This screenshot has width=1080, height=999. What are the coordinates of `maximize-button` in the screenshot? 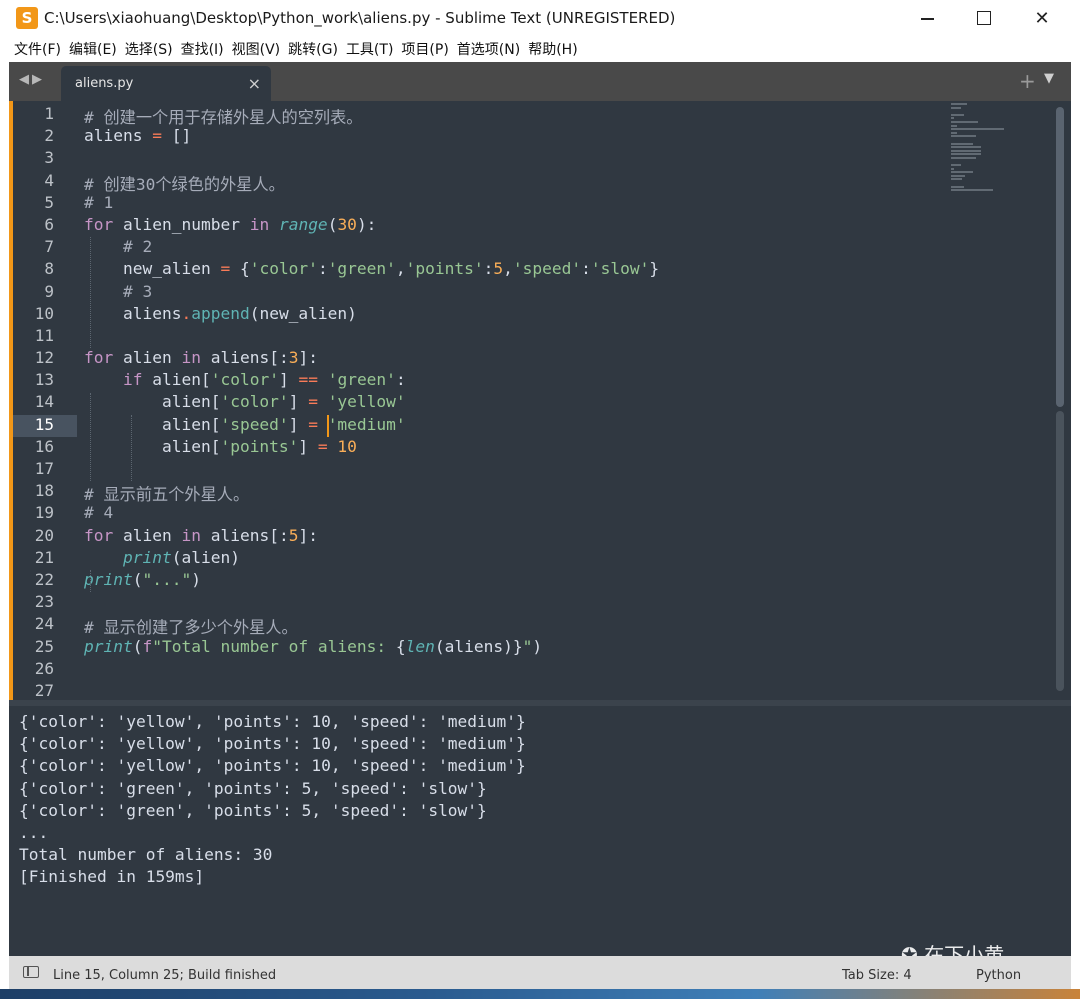 It's located at (984, 18).